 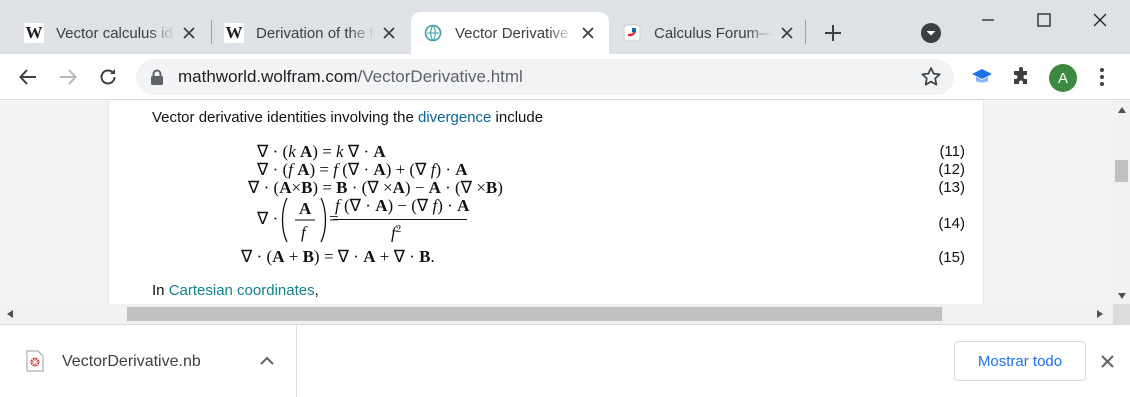 What do you see at coordinates (131, 361) in the screenshot?
I see `download-filename: VectorDerivative.nb` at bounding box center [131, 361].